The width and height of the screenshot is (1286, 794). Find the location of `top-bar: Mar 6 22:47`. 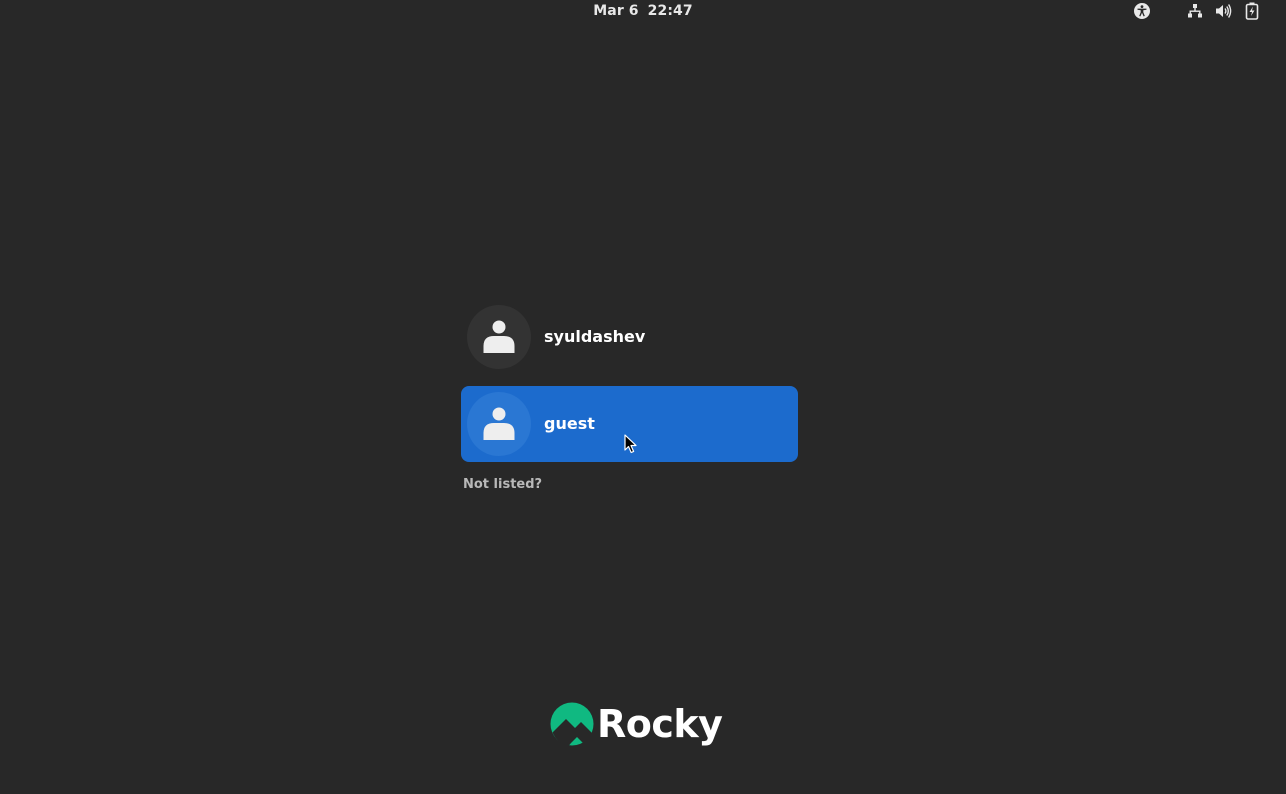

top-bar: Mar 6 22:47 is located at coordinates (643, 12).